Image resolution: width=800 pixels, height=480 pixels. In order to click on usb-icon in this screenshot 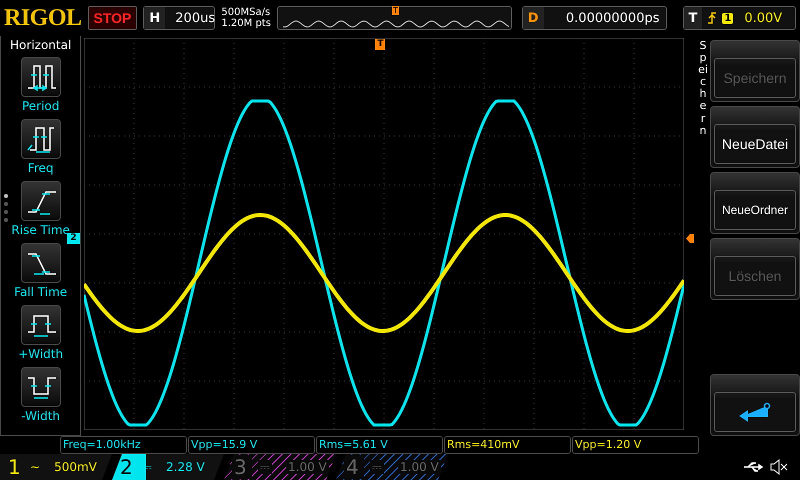, I will do `click(753, 467)`.